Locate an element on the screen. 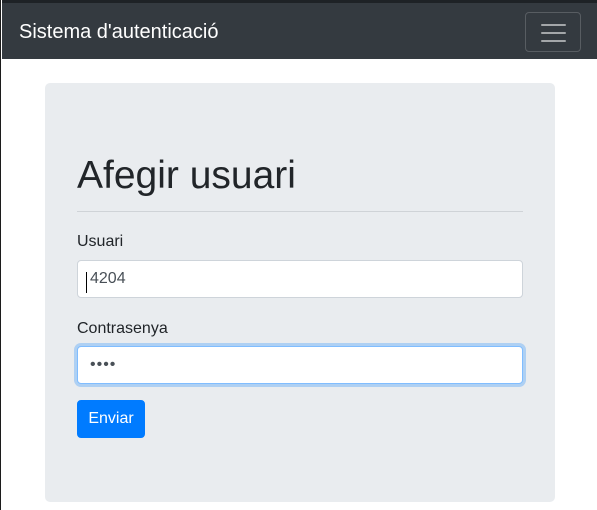 This screenshot has width=597, height=510. submit-button: Enviar is located at coordinates (111, 419).